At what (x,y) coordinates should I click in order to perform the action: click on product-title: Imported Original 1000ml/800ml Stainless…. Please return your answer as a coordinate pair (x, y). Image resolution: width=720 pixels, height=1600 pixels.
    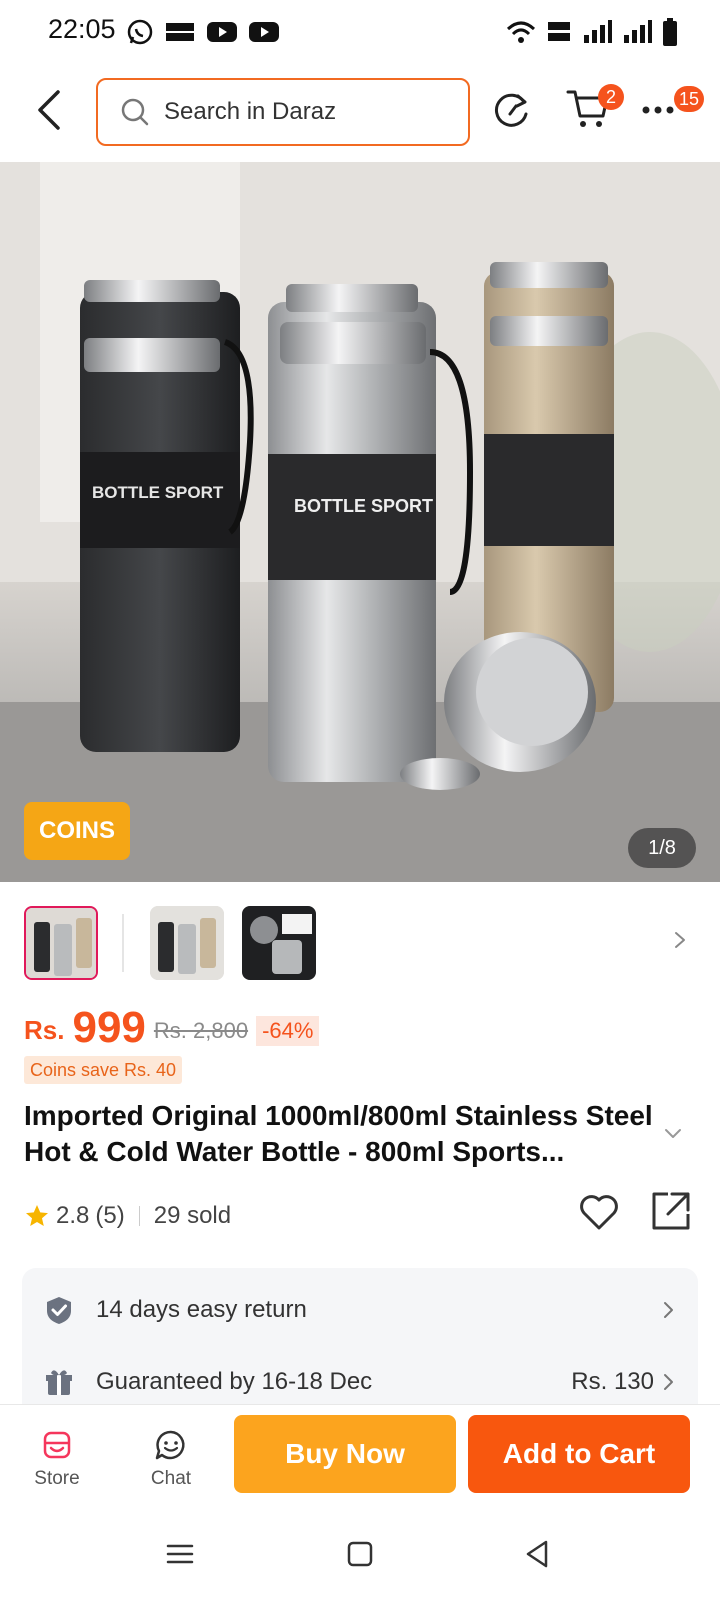
    Looking at the image, I should click on (338, 1133).